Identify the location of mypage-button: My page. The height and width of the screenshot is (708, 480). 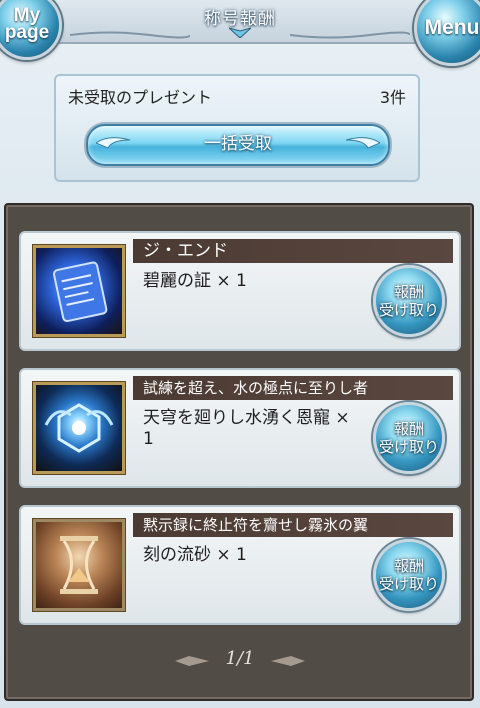
(31, 30).